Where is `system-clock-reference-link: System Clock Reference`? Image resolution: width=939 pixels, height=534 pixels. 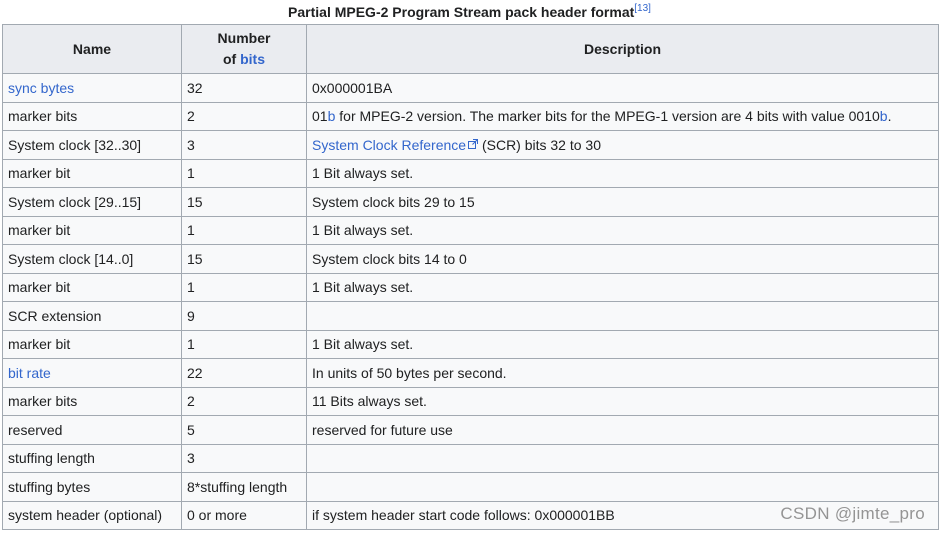
system-clock-reference-link: System Clock Reference is located at coordinates (395, 144).